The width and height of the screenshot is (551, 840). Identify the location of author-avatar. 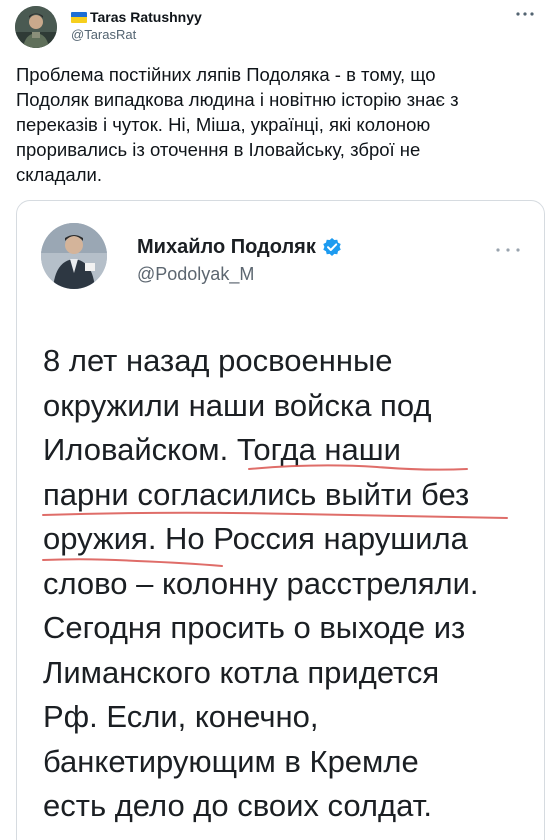
(36, 27).